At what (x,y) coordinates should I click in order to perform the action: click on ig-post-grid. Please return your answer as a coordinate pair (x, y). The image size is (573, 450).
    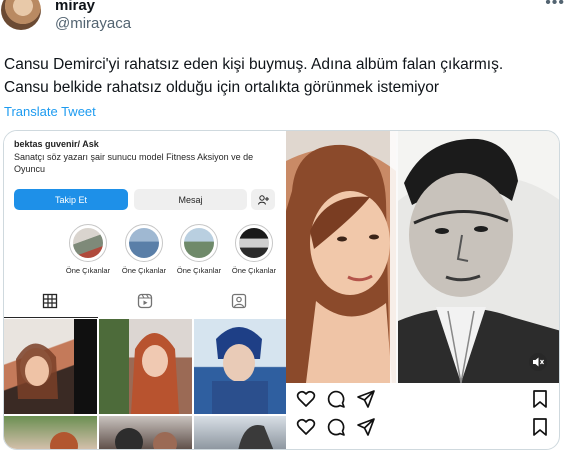
    Looking at the image, I should click on (145, 384).